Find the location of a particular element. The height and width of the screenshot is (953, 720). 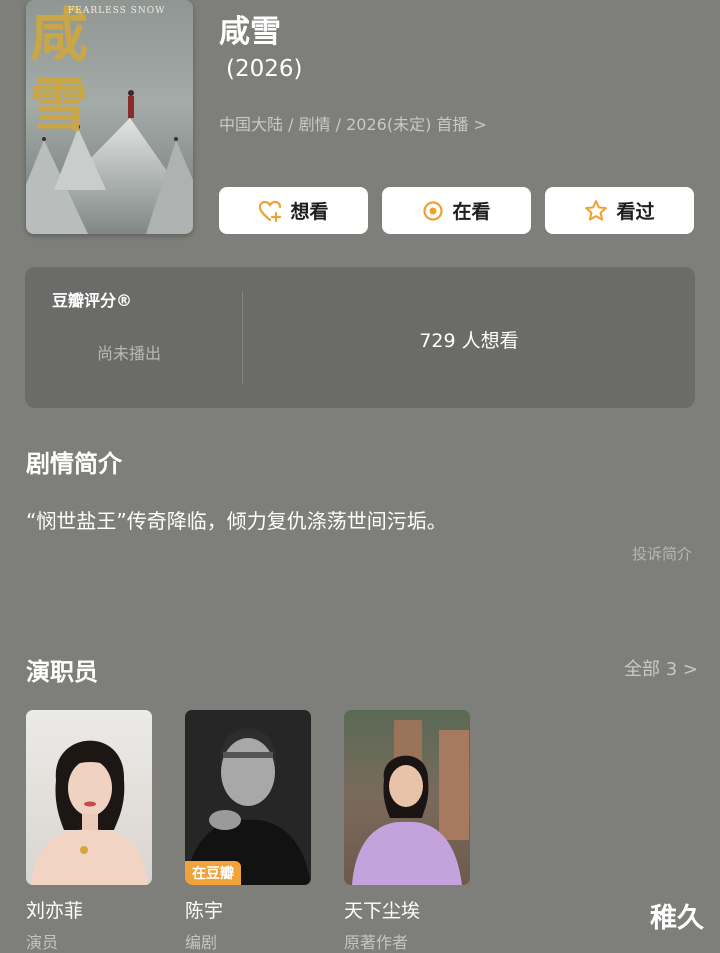

poster-title: 咸雪 is located at coordinates (74, 70).